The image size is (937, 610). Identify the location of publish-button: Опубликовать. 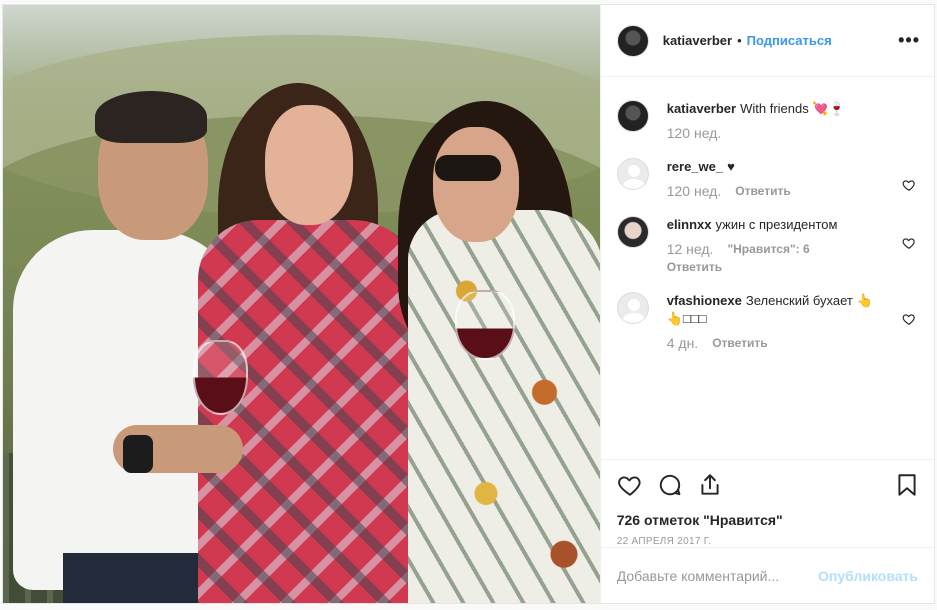
(868, 576).